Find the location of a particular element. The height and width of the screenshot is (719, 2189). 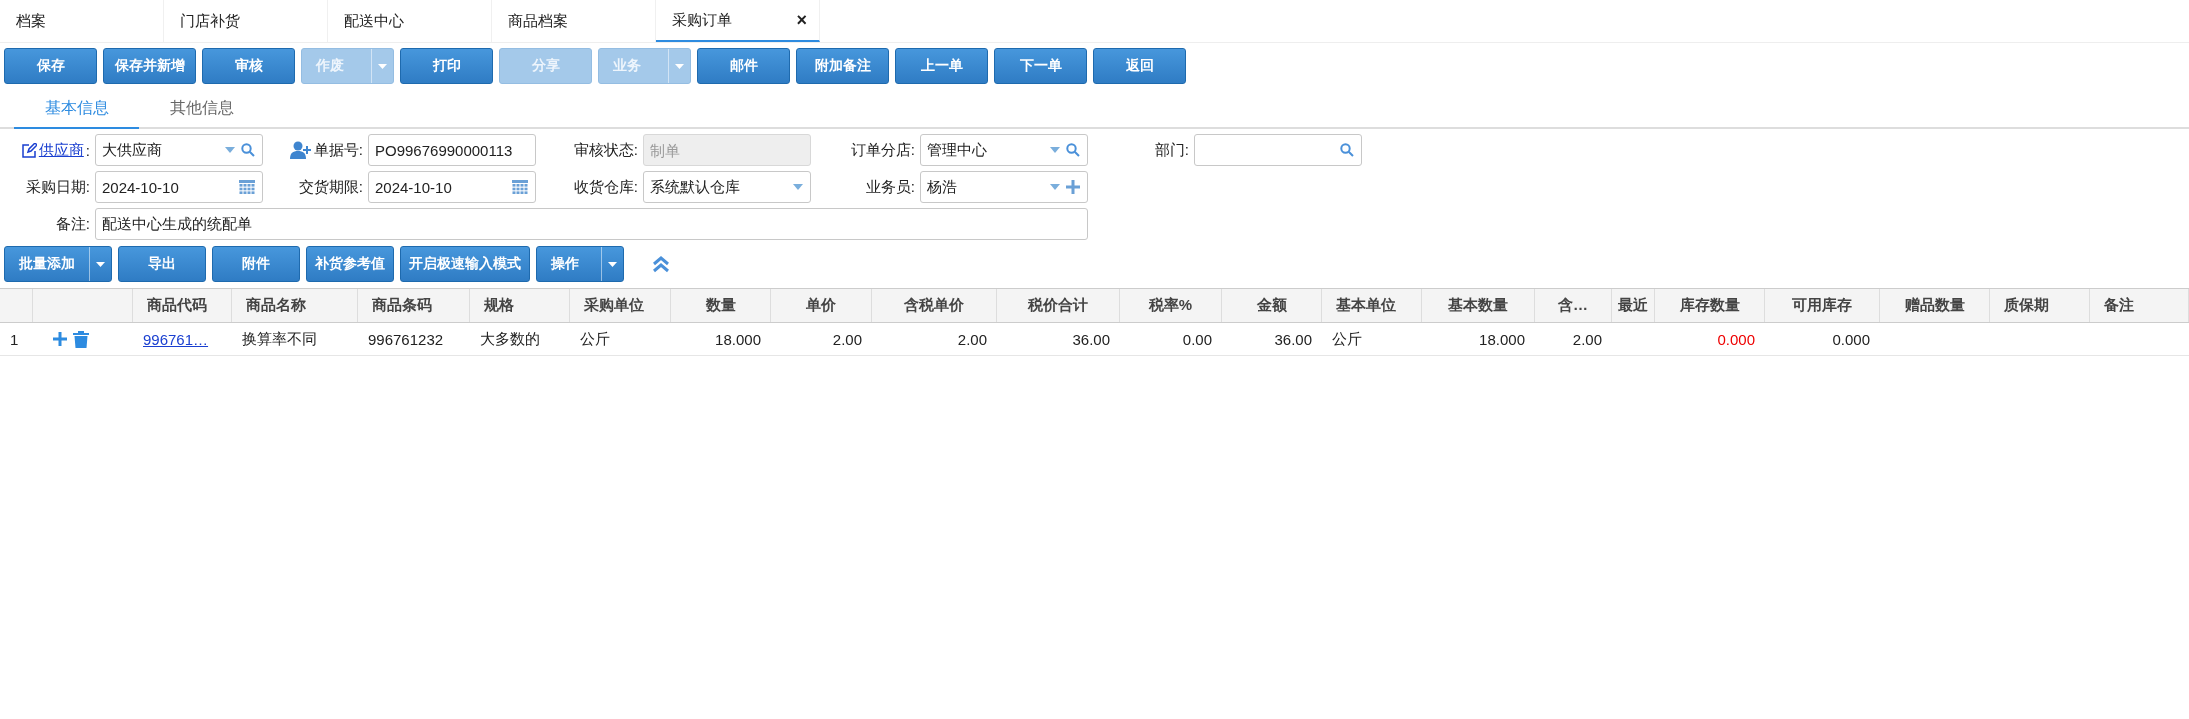

column-header: 单价 is located at coordinates (821, 305).